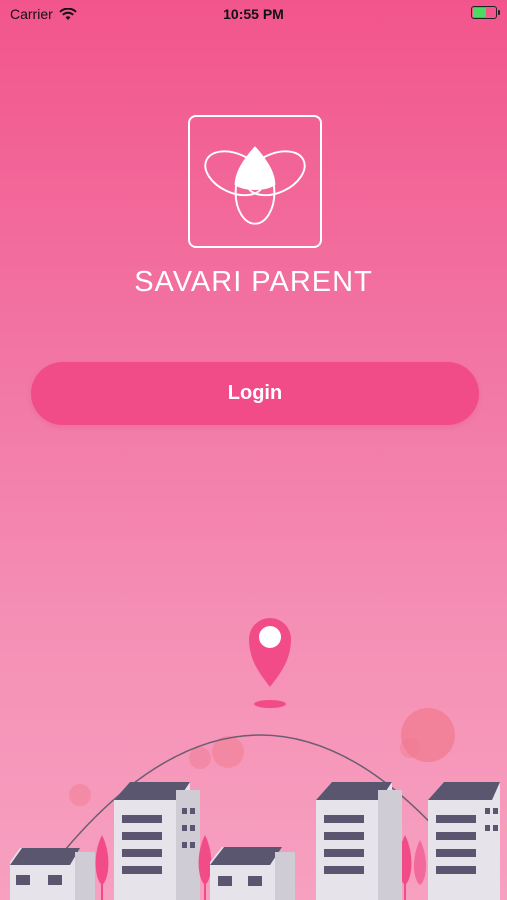 This screenshot has height=900, width=507. Describe the element at coordinates (200, 758) in the screenshot. I see `bubble-small` at that location.